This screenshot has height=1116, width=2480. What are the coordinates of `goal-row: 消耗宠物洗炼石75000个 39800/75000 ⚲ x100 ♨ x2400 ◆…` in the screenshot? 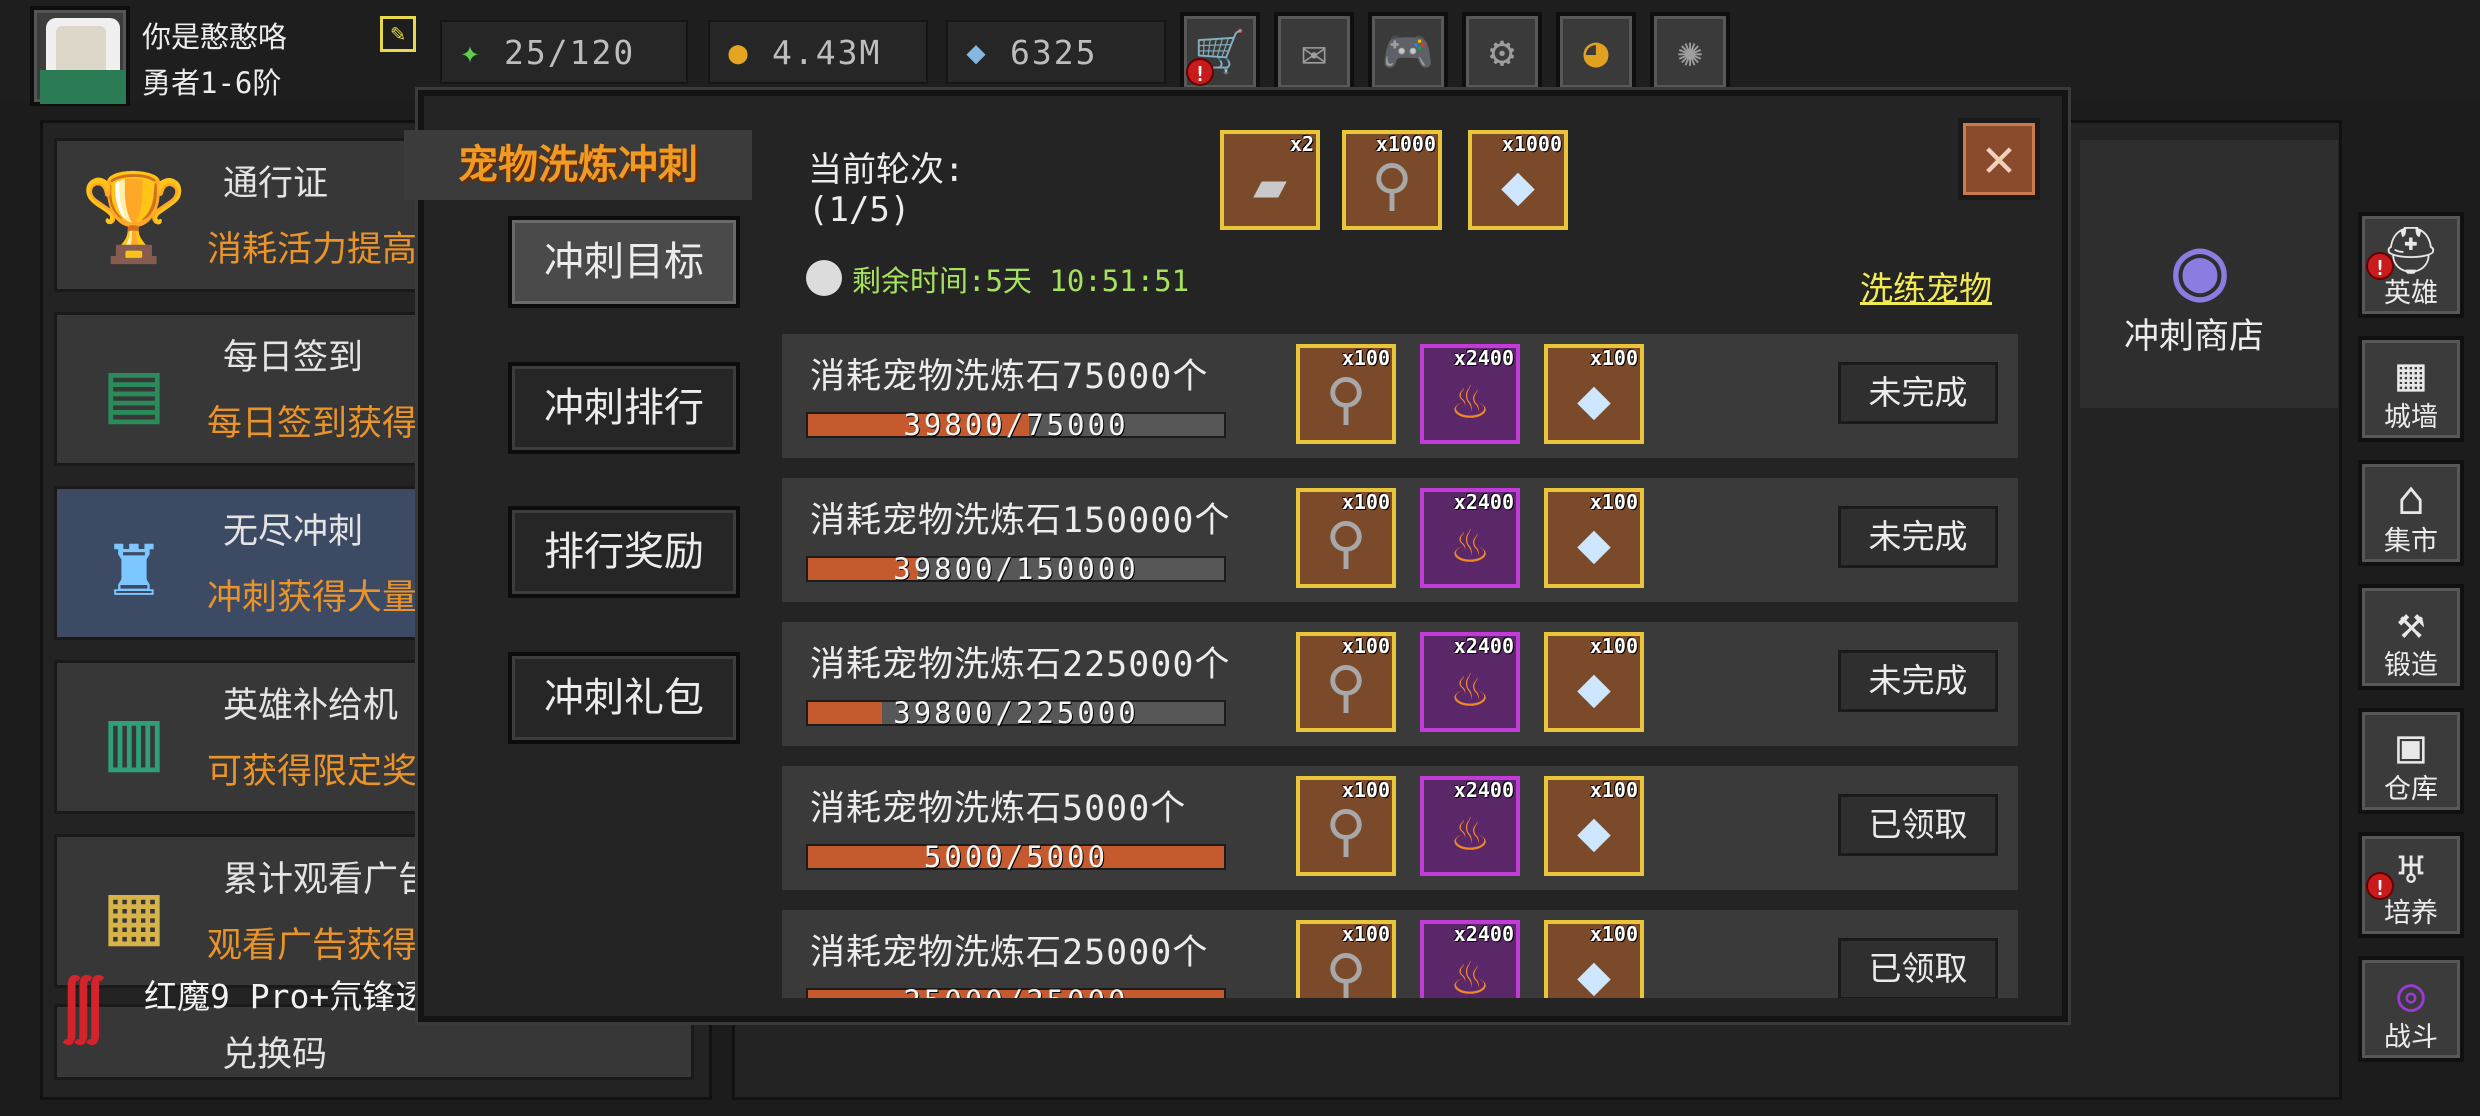 It's located at (1400, 396).